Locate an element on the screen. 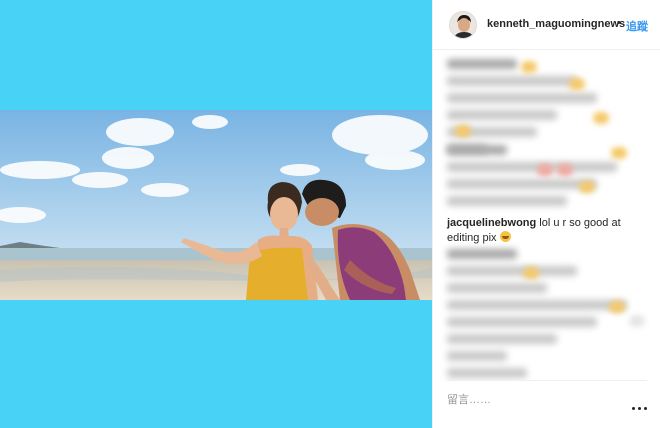 The height and width of the screenshot is (428, 660). follow-button: 追蹤 is located at coordinates (637, 26).